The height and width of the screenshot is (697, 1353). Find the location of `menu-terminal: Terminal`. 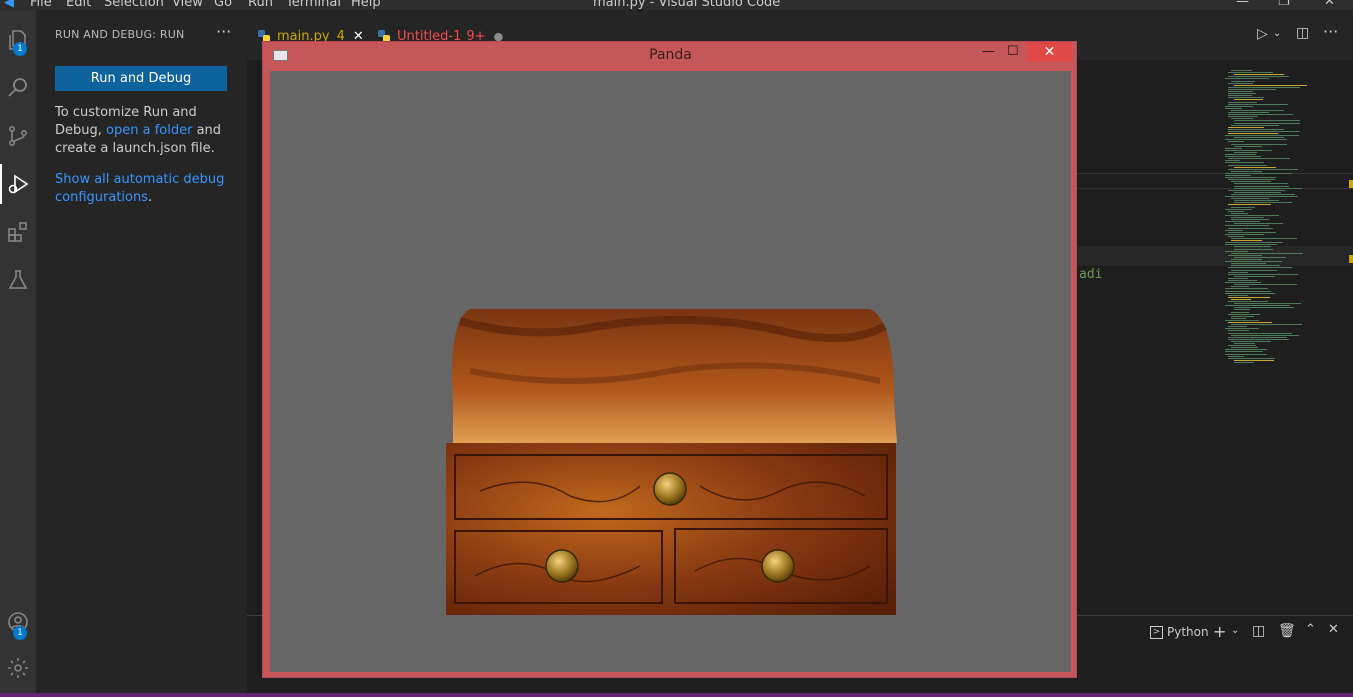

menu-terminal: Terminal is located at coordinates (313, 5).